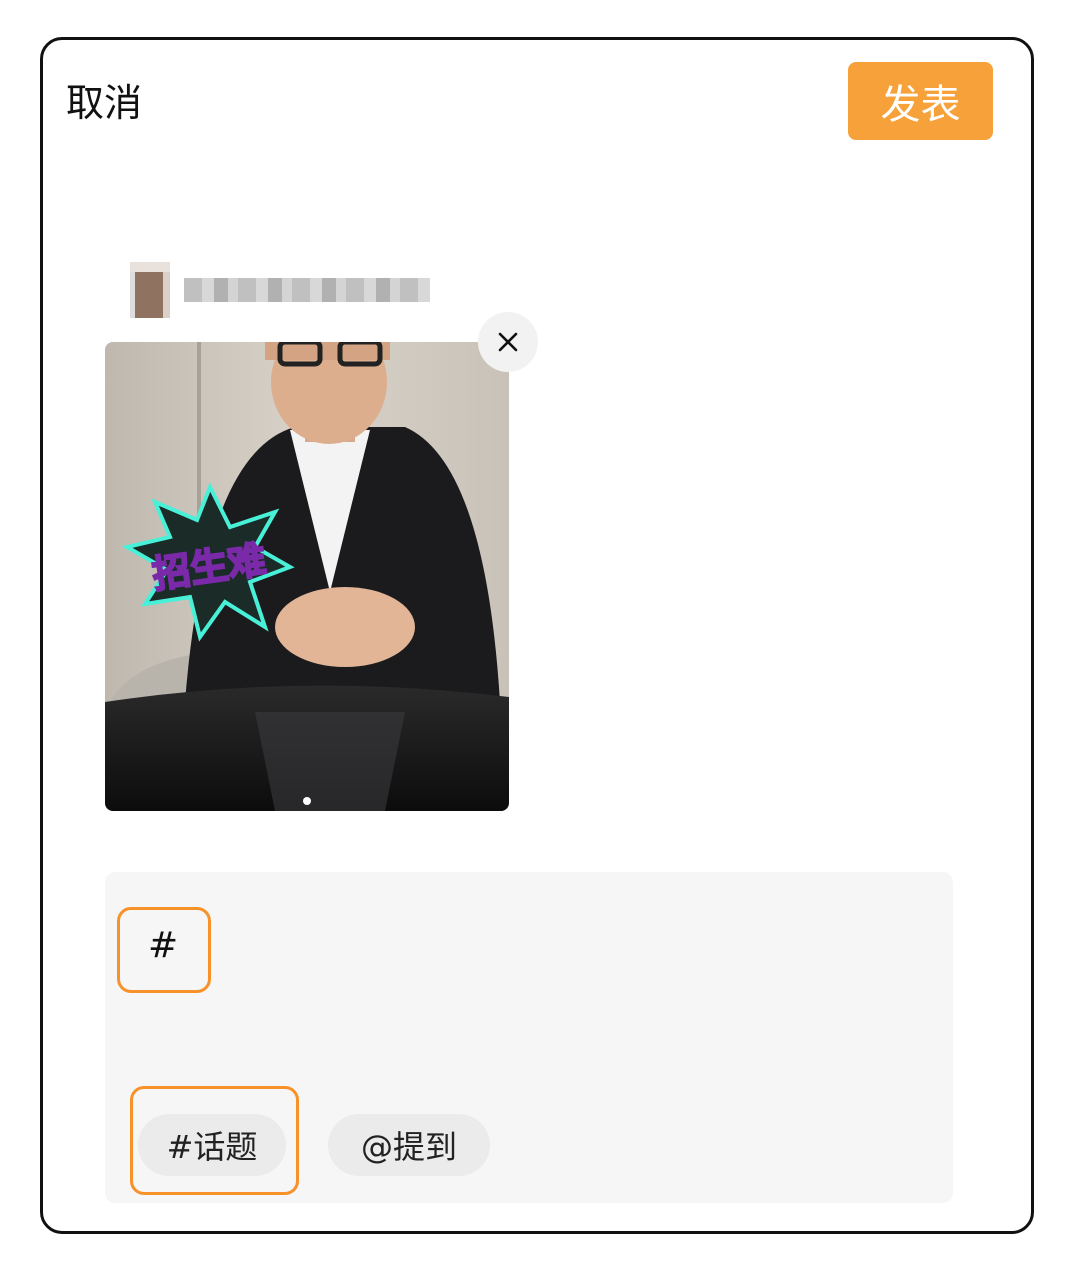 The width and height of the screenshot is (1080, 1278). I want to click on avatar, so click(150, 290).